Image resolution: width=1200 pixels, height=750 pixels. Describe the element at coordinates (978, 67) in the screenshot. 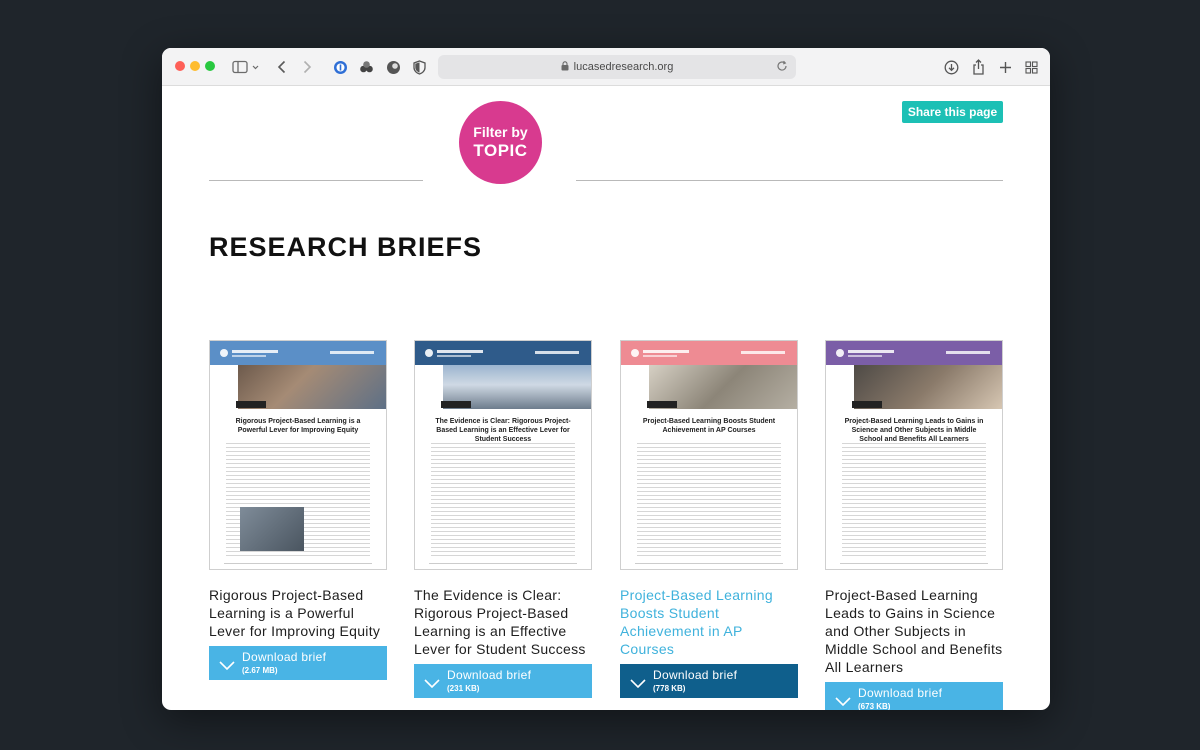

I see `share-icon` at that location.